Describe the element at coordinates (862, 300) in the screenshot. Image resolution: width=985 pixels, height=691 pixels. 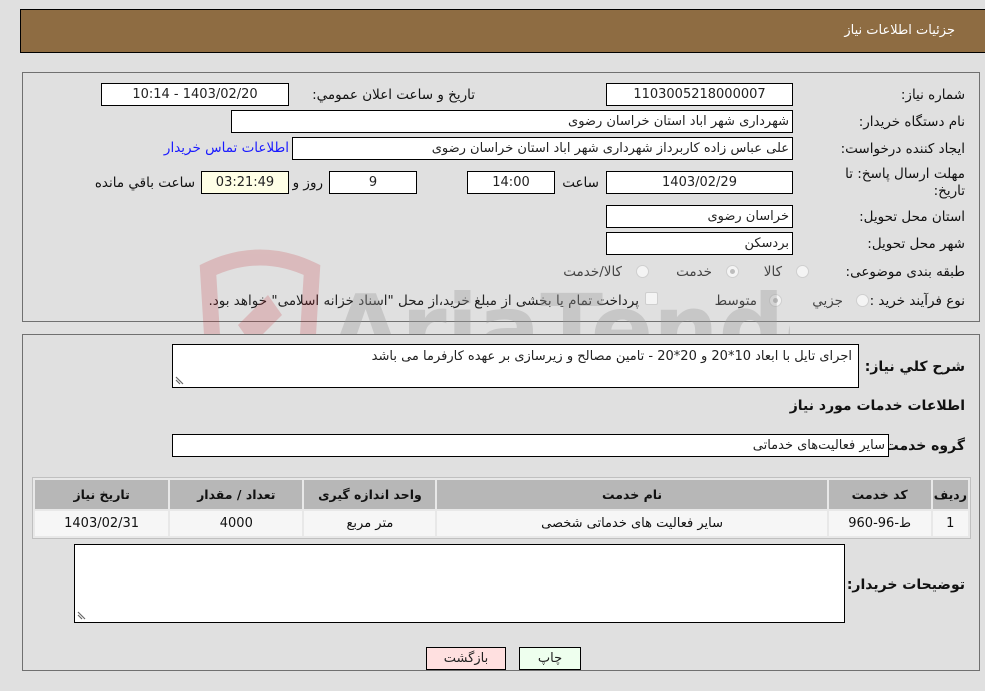
I see `purchase-minor-radio` at that location.